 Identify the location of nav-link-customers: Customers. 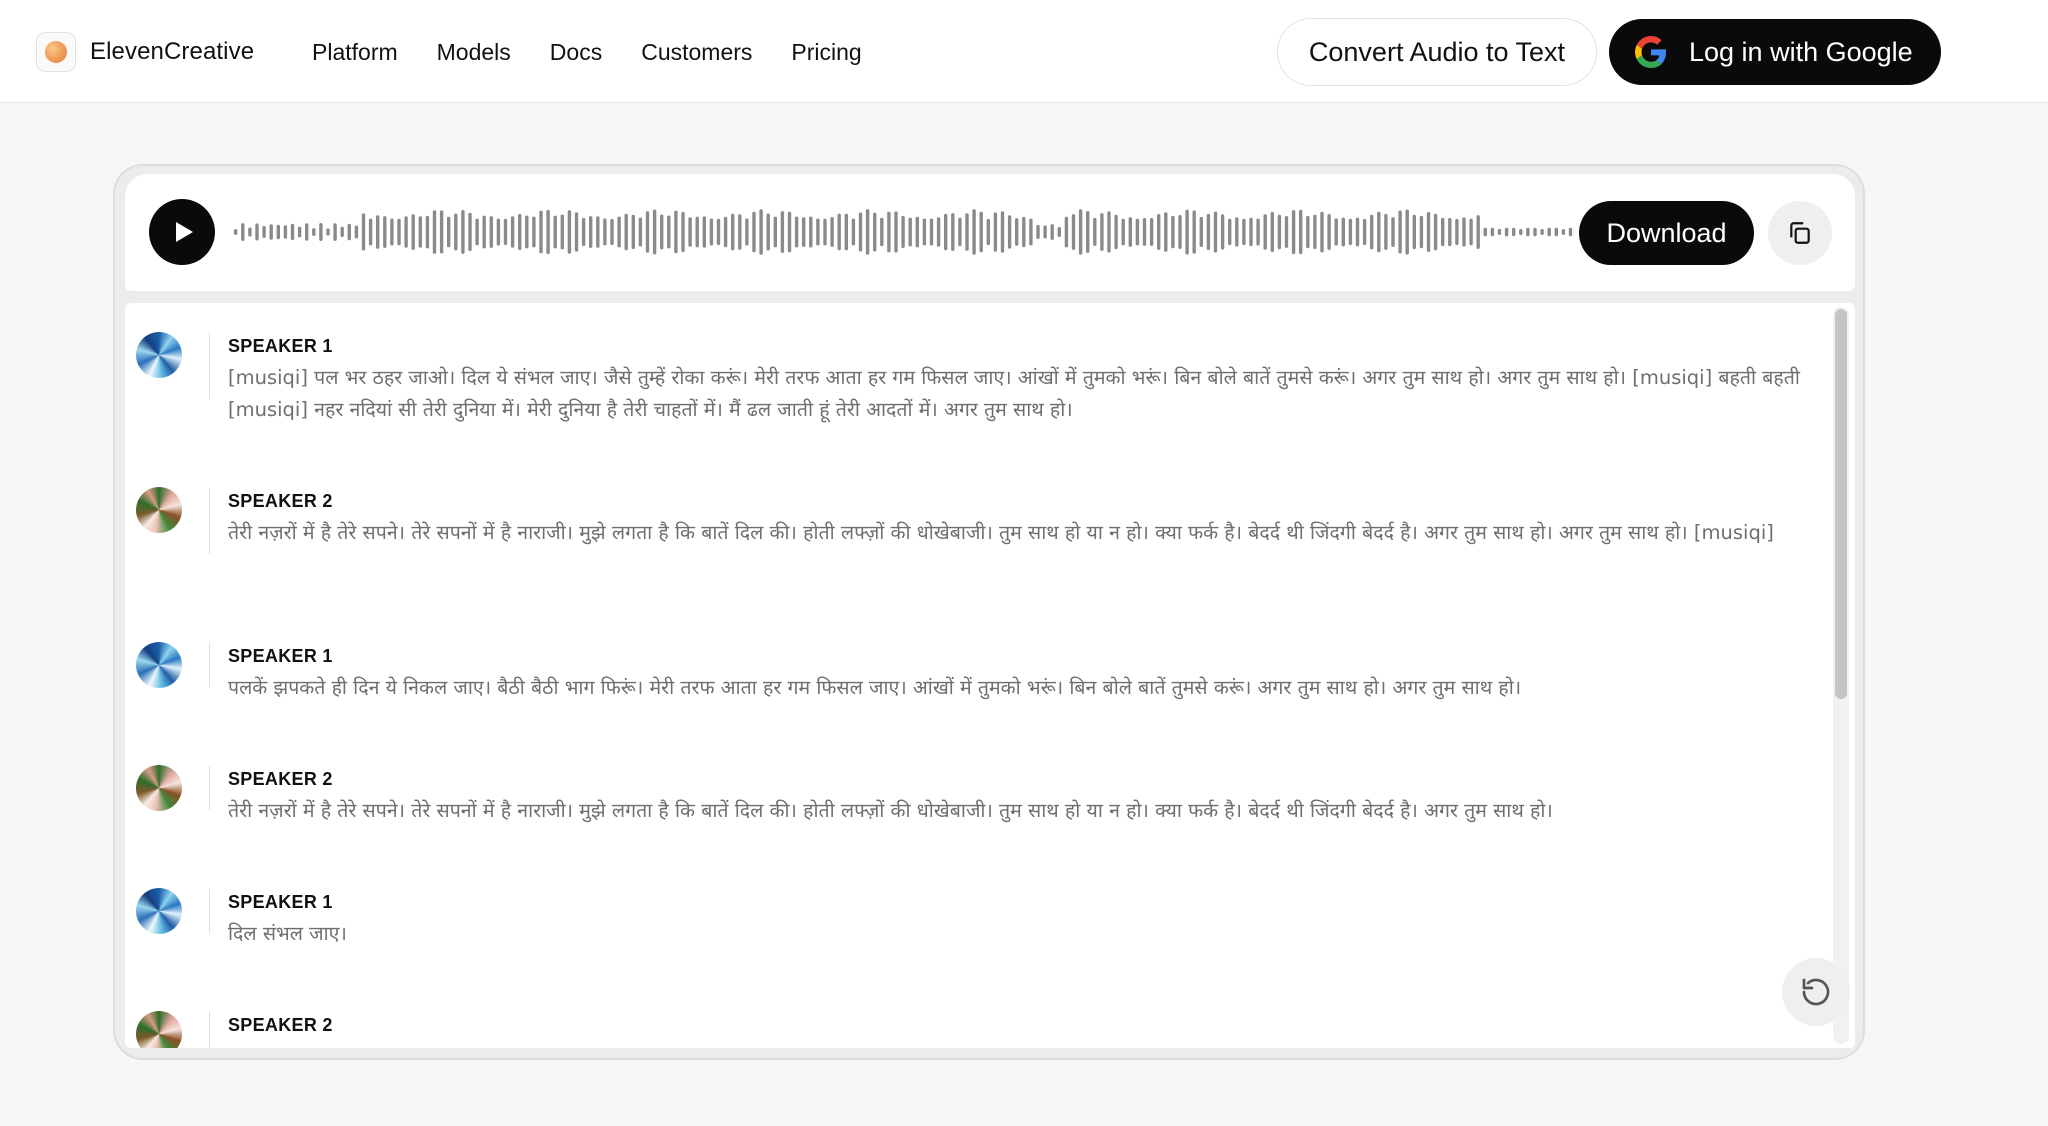
(696, 52).